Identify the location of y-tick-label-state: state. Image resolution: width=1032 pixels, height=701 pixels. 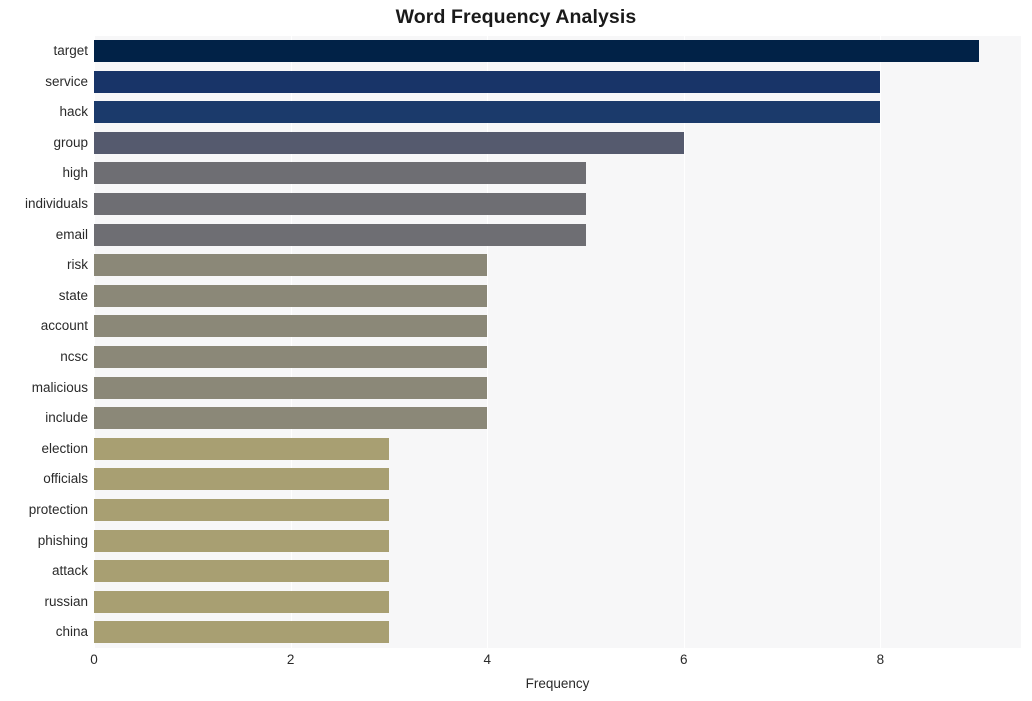
(73, 295).